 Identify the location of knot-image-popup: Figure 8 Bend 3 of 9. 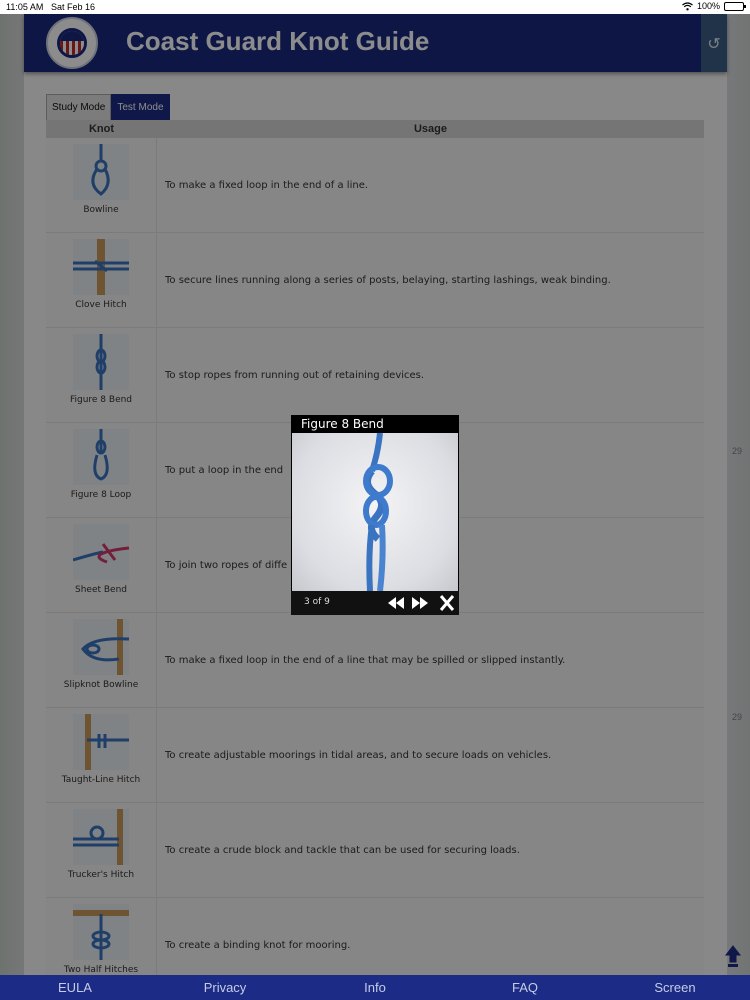
(375, 515).